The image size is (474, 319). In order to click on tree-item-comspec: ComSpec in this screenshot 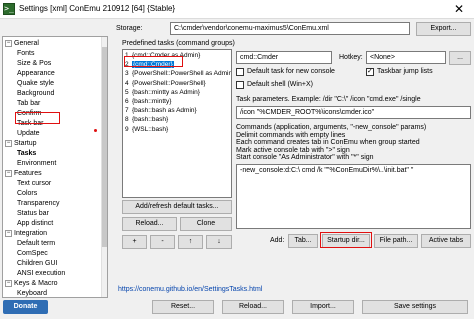, I will do `click(32, 254)`.